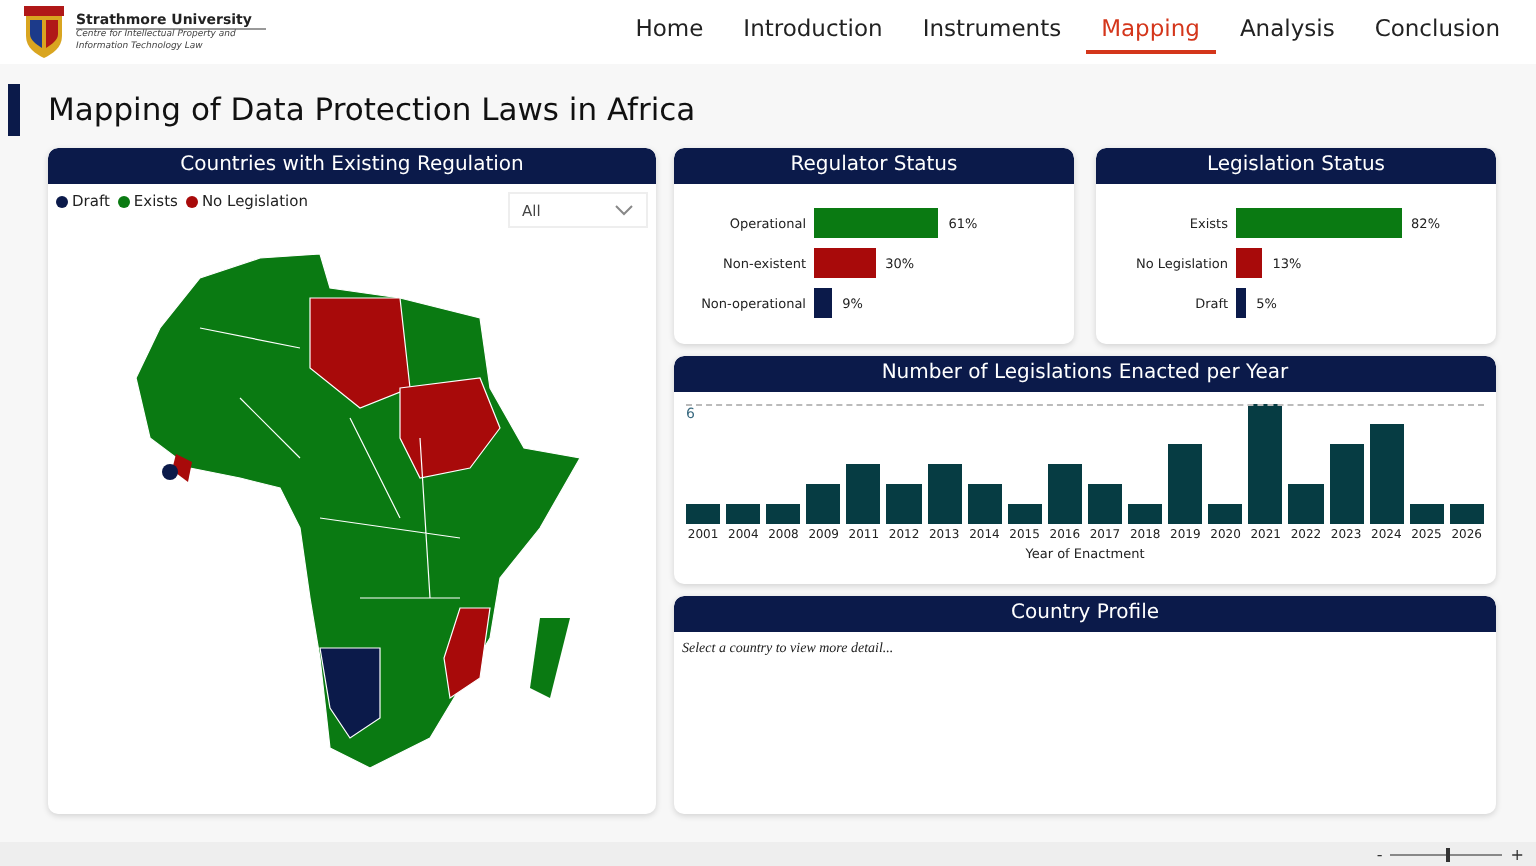 This screenshot has width=1536, height=866. I want to click on accent-bar, so click(14, 110).